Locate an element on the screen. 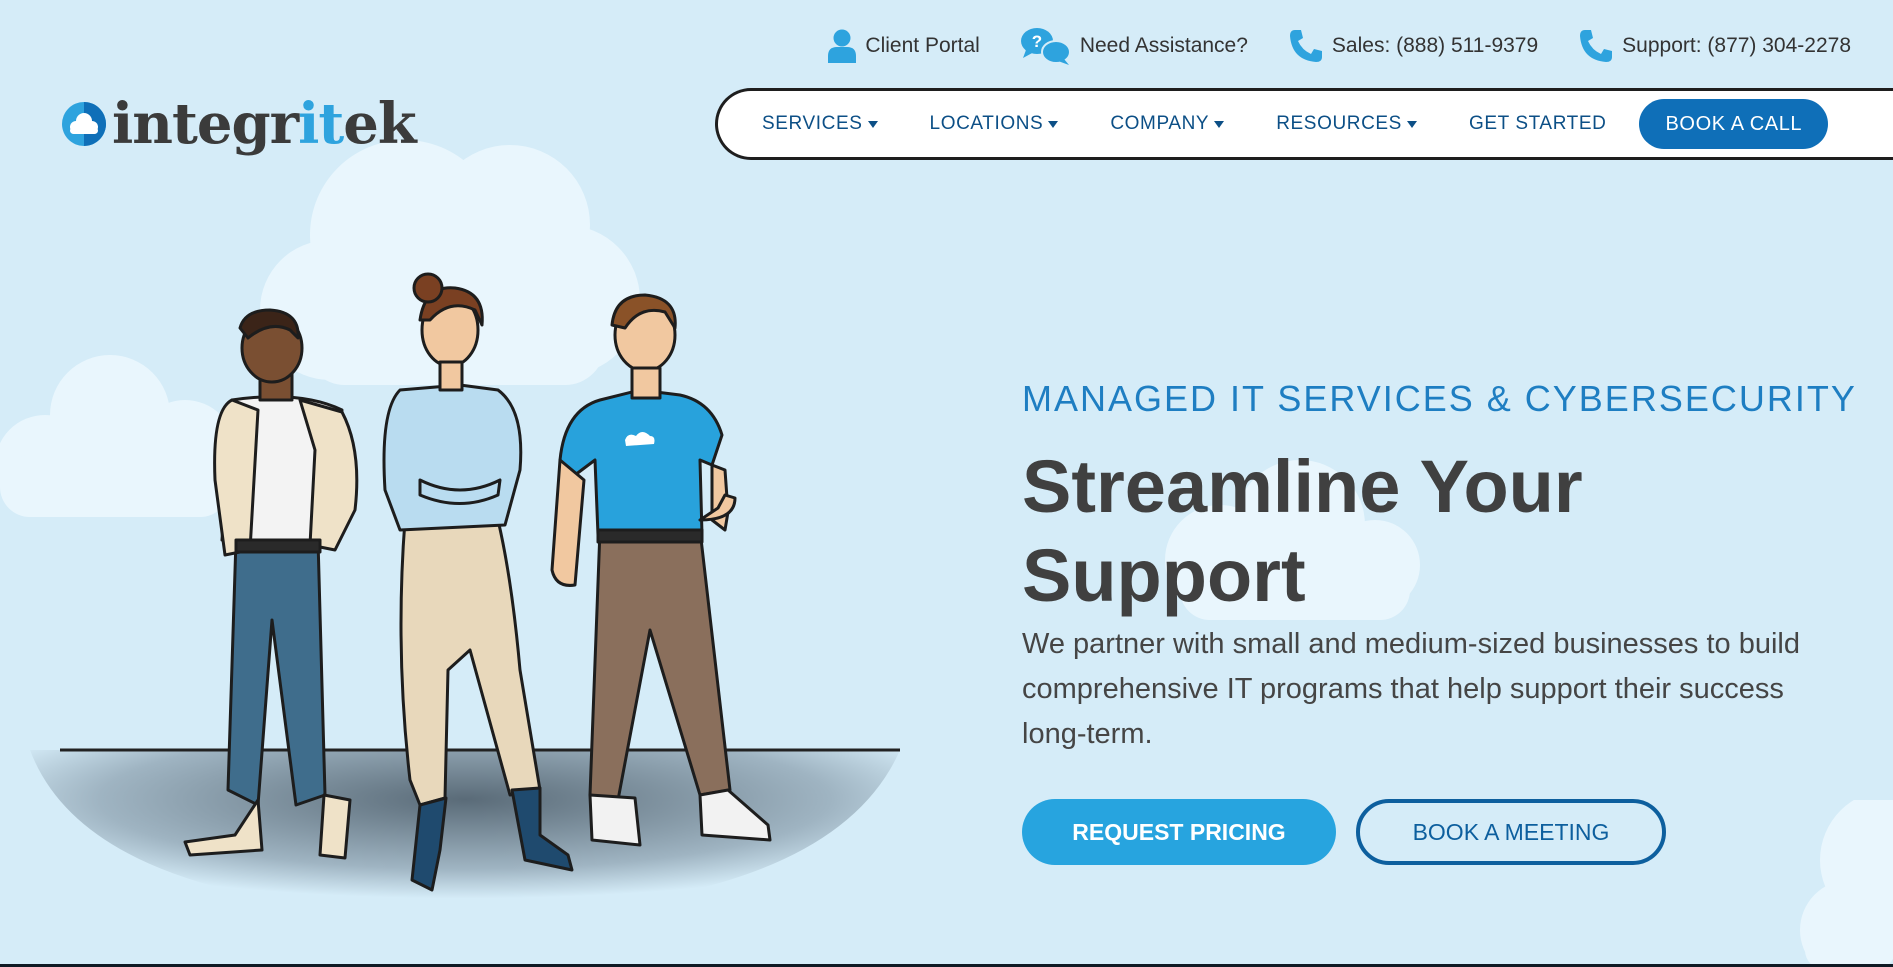 This screenshot has width=1893, height=967. logo-part-1: integr is located at coordinates (205, 124).